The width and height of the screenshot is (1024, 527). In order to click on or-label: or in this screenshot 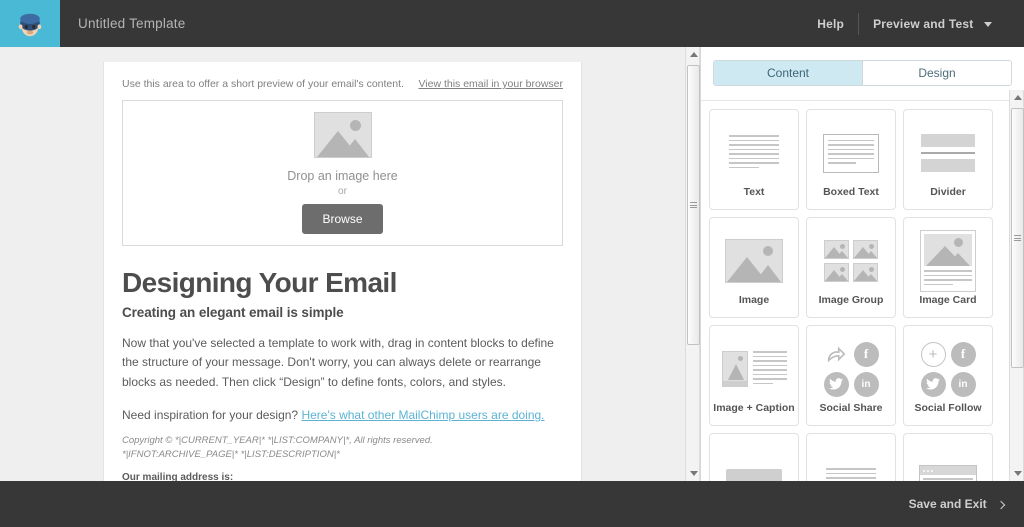, I will do `click(342, 191)`.